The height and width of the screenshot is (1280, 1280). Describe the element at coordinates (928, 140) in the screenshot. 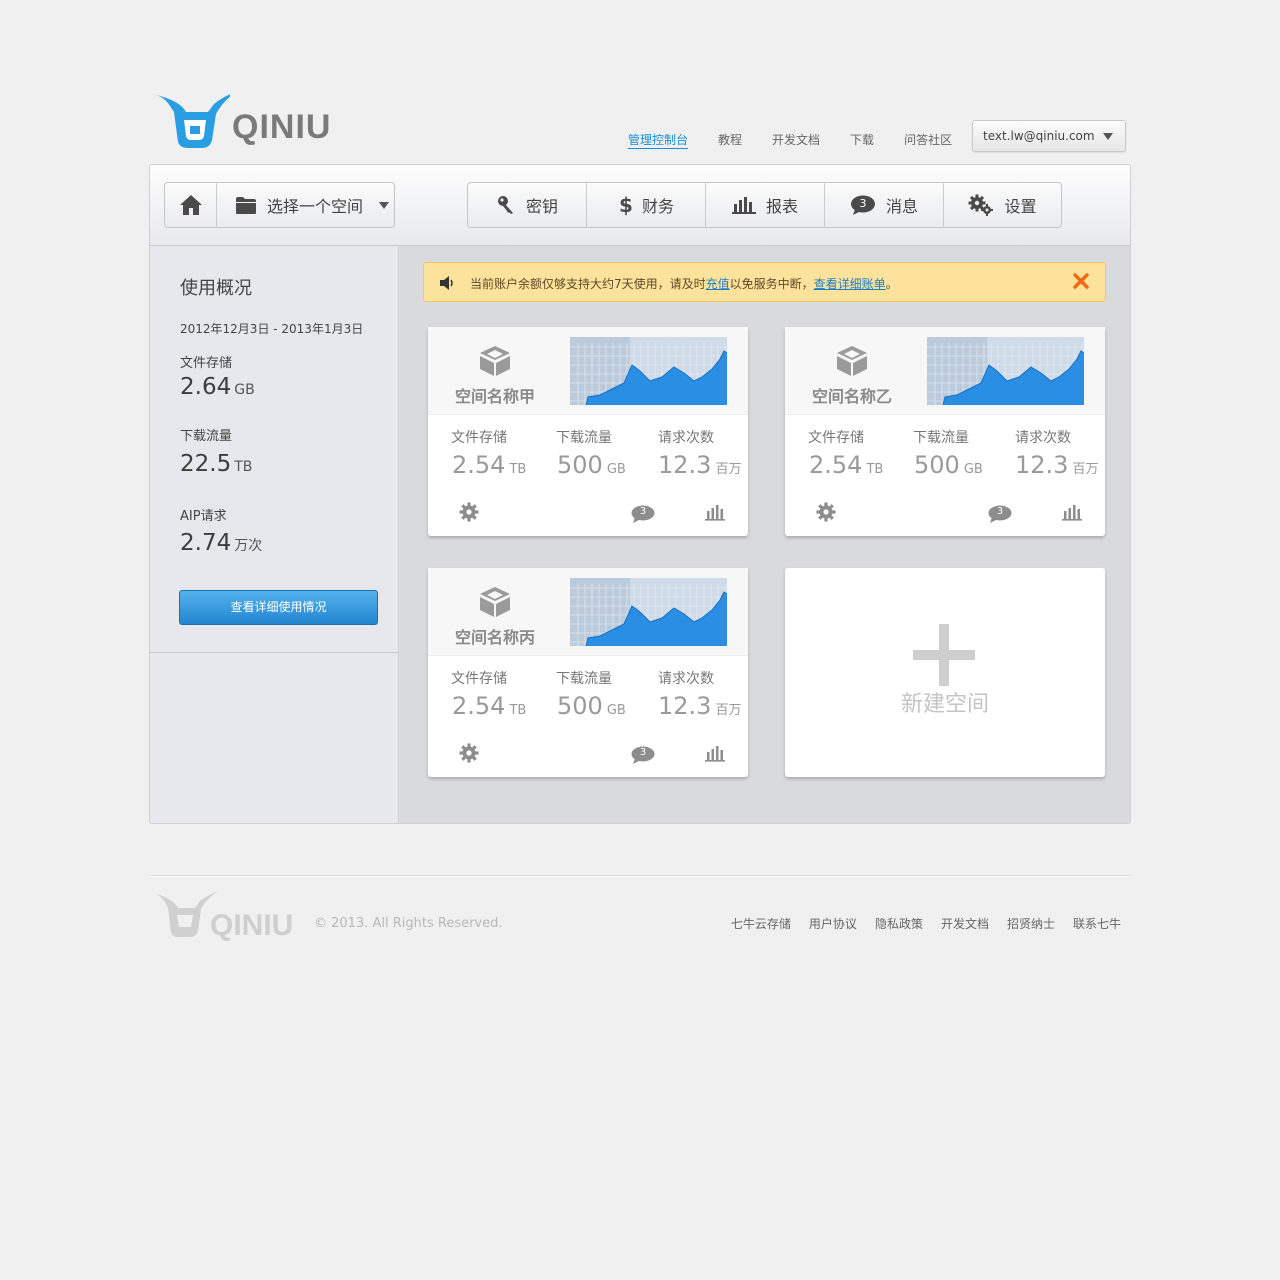

I see `nav-qa-community: 问答社区` at that location.